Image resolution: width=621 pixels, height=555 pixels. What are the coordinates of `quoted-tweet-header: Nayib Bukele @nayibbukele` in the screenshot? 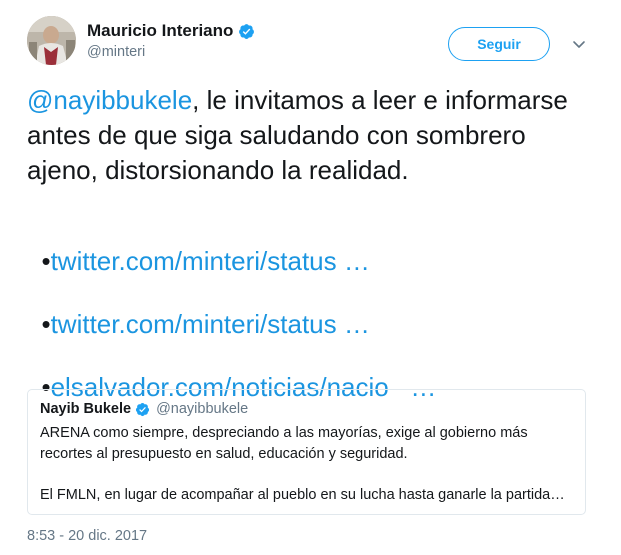 It's located at (306, 409).